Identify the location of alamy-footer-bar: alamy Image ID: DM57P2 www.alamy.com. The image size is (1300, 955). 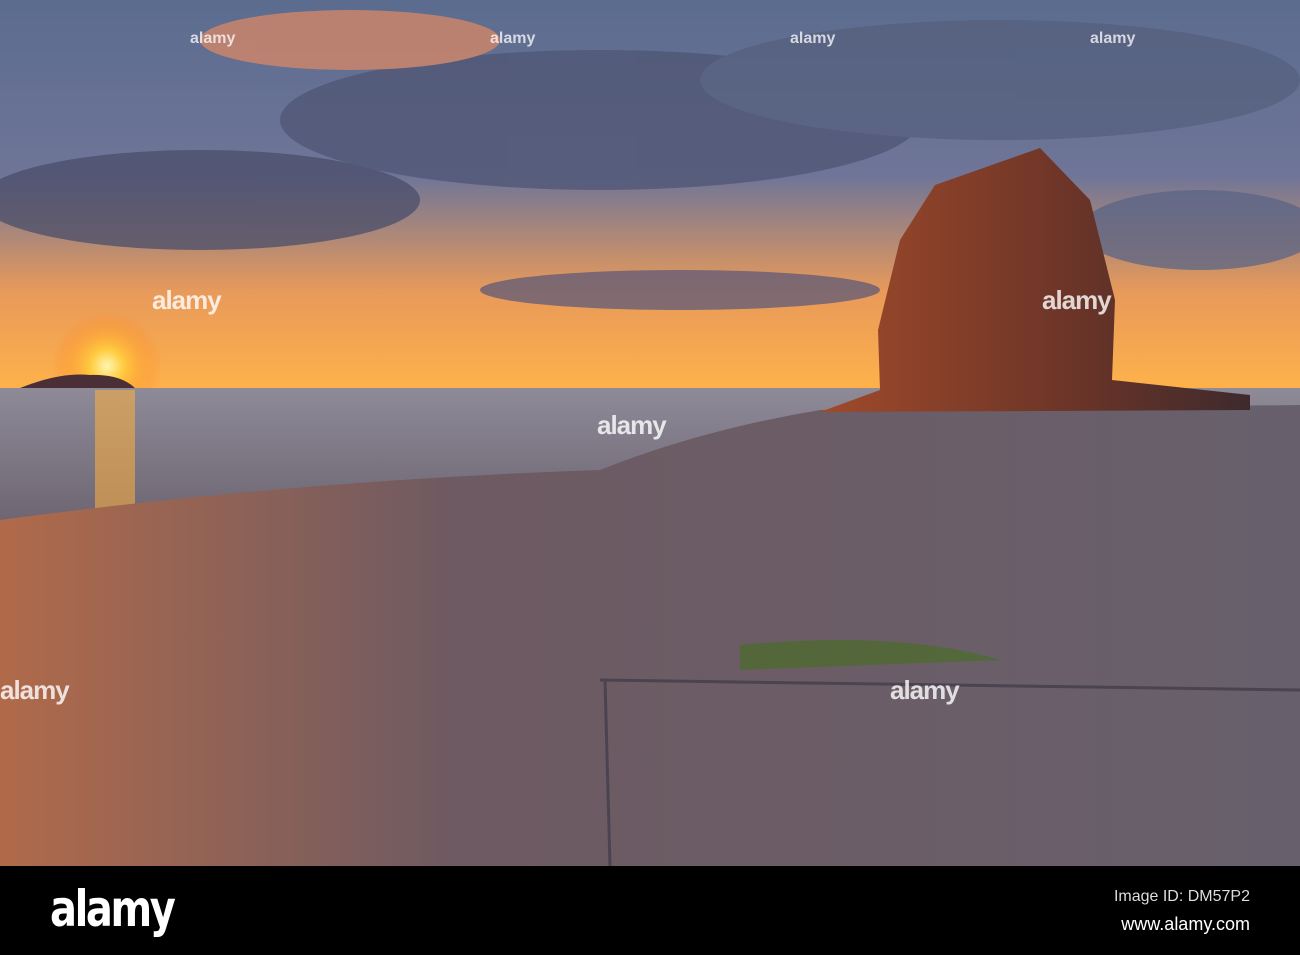
(650, 910).